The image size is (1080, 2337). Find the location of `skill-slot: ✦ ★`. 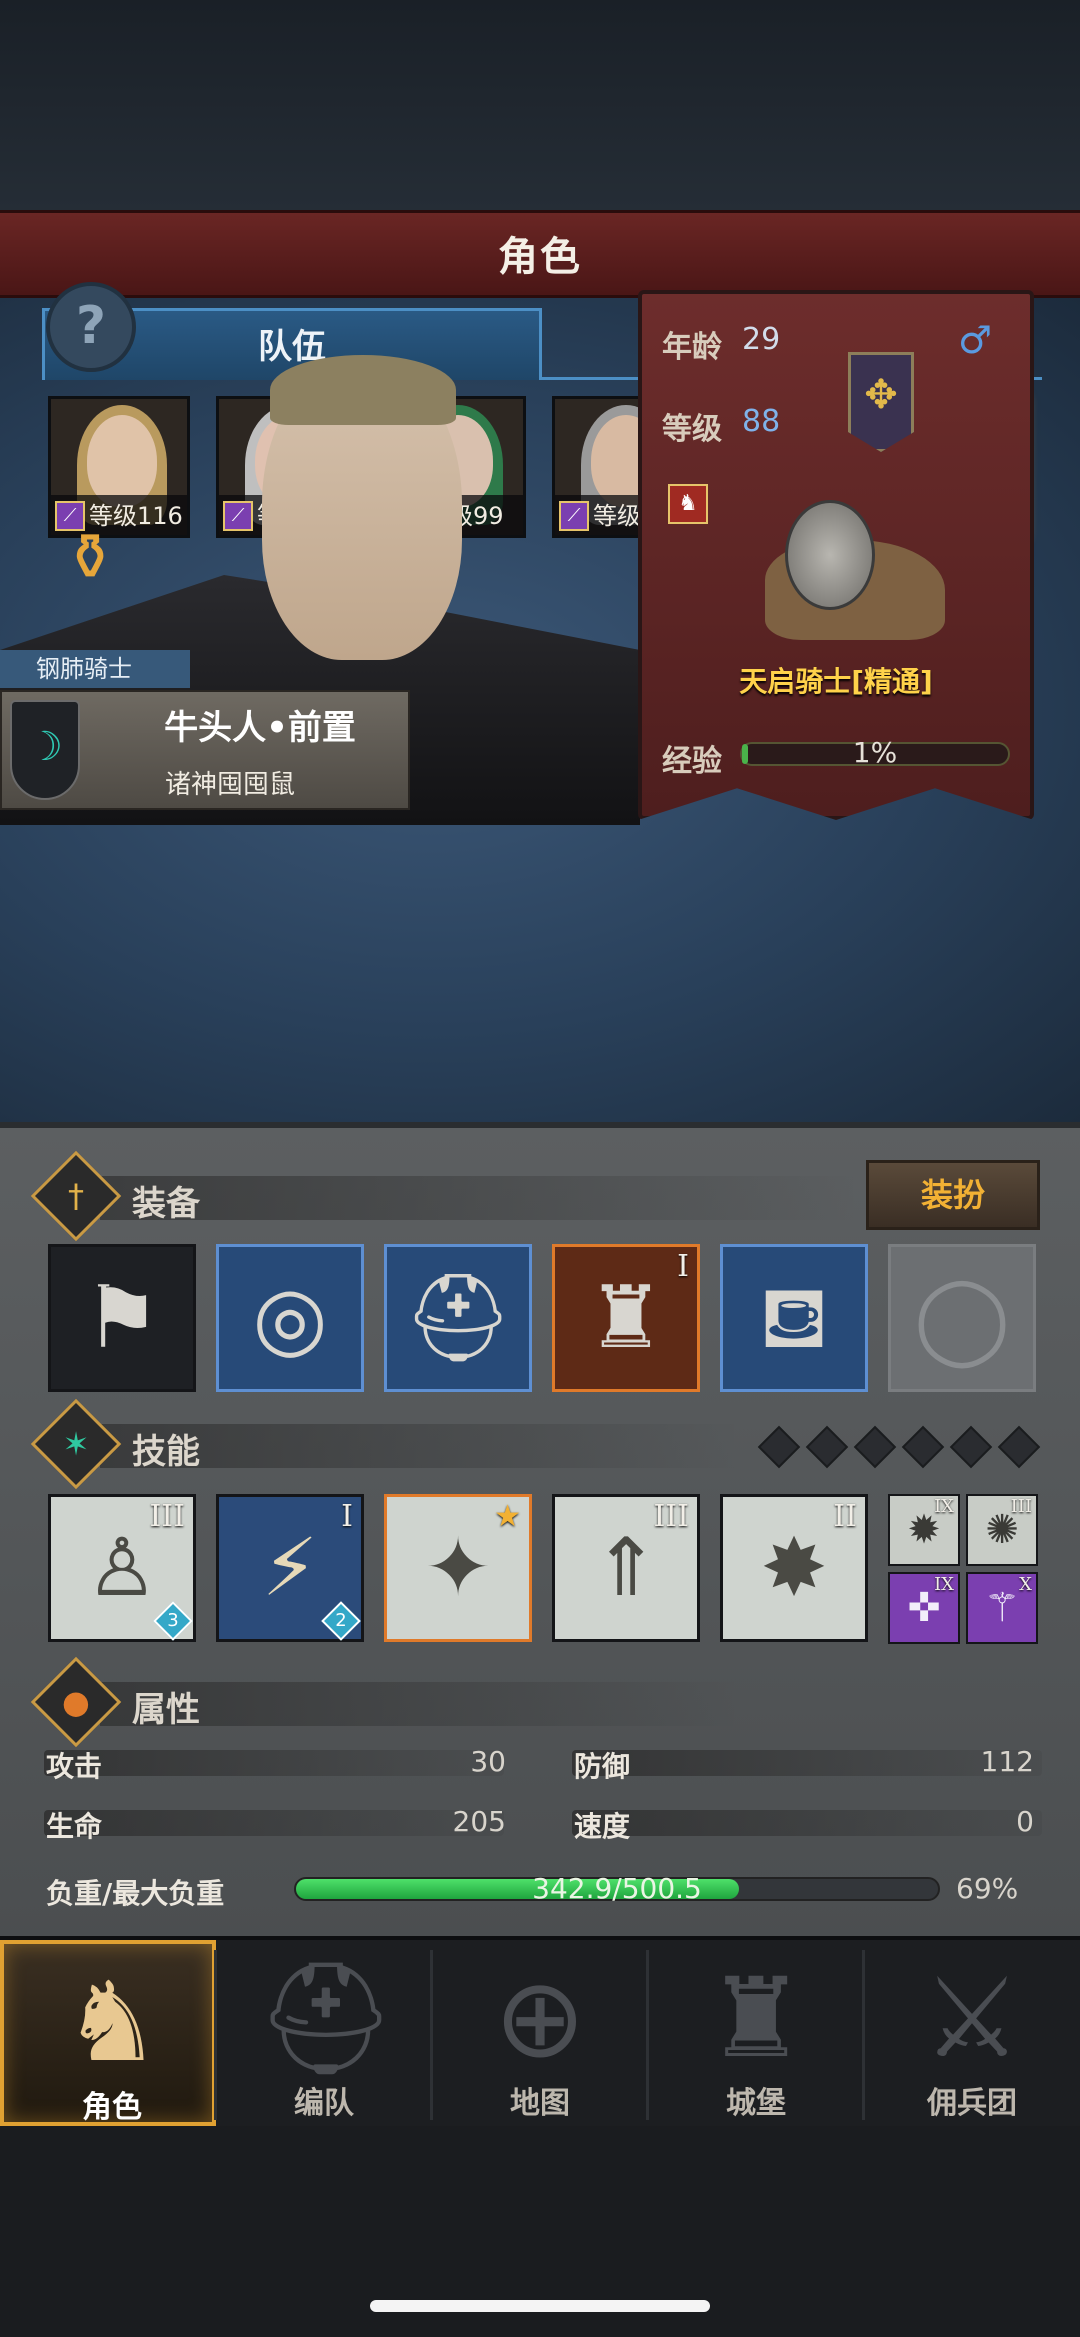

skill-slot: ✦ ★ is located at coordinates (458, 1568).